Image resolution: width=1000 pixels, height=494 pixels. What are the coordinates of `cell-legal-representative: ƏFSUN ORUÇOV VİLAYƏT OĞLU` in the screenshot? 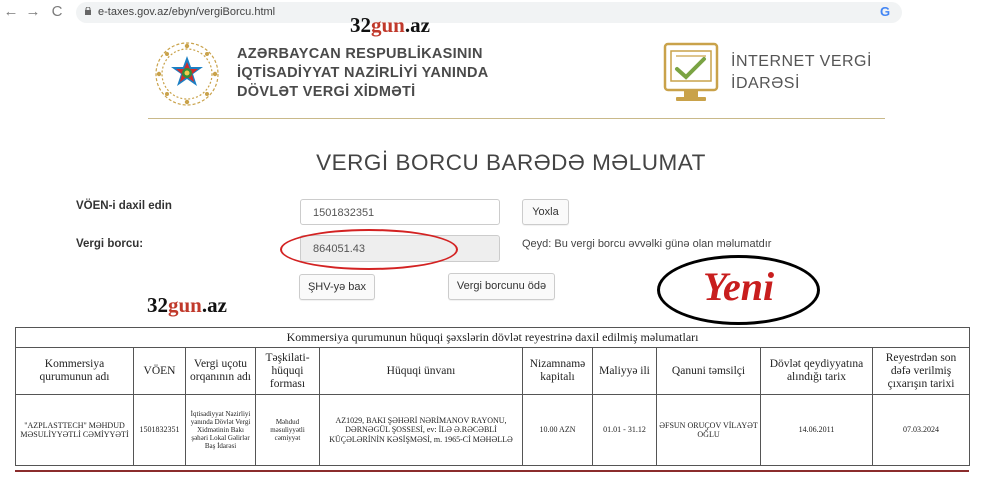 It's located at (708, 430).